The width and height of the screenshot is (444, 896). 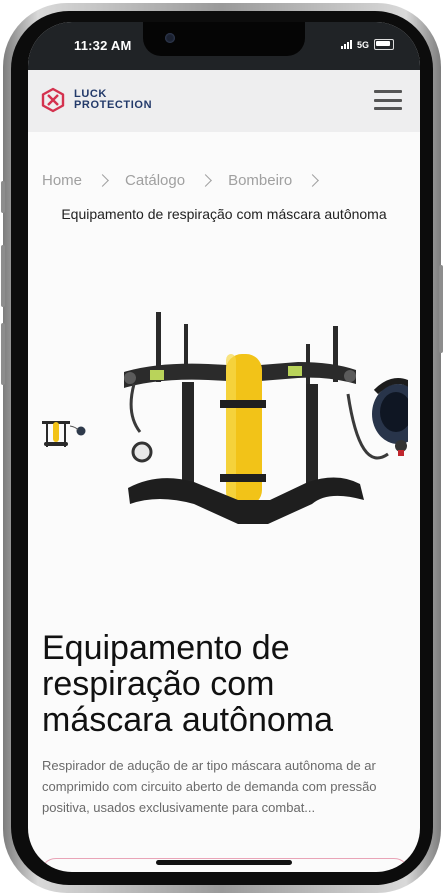 I want to click on power-button, so click(x=441, y=309).